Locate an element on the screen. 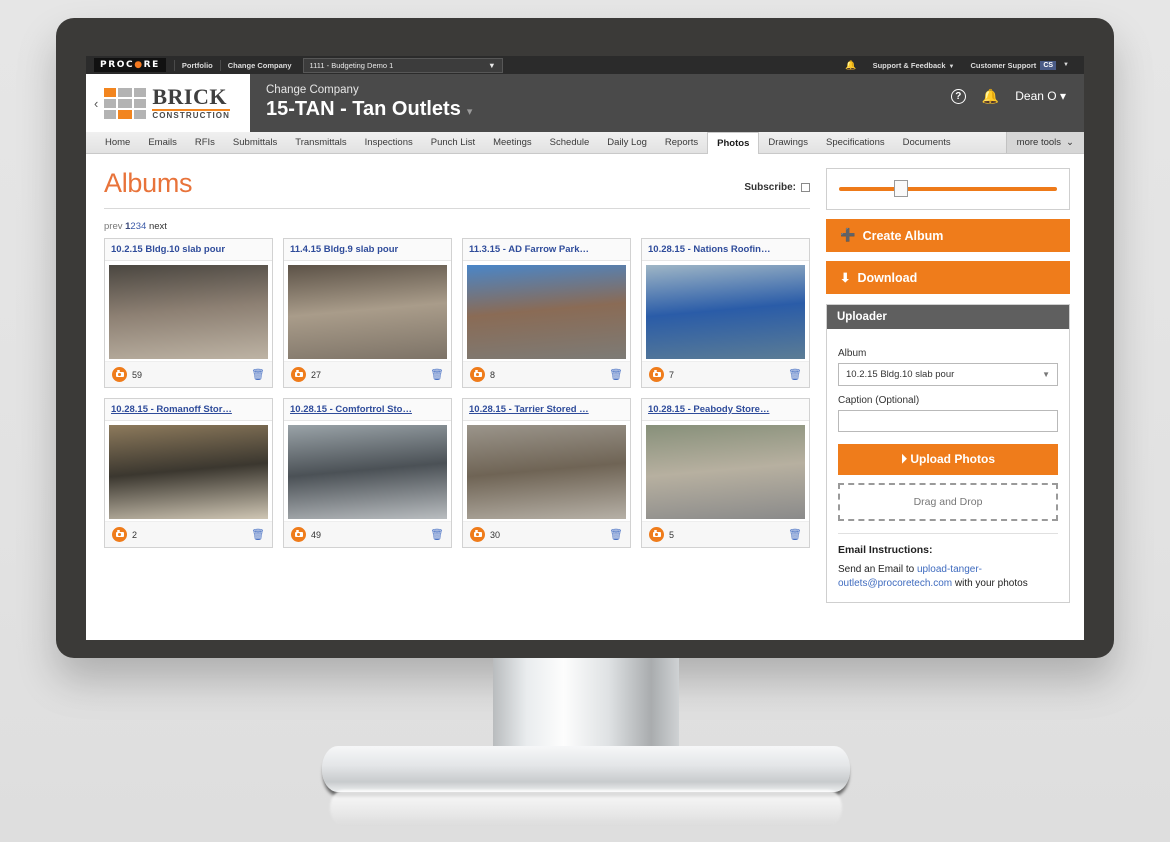 The width and height of the screenshot is (1170, 842). tab-reports: Reports is located at coordinates (681, 142).